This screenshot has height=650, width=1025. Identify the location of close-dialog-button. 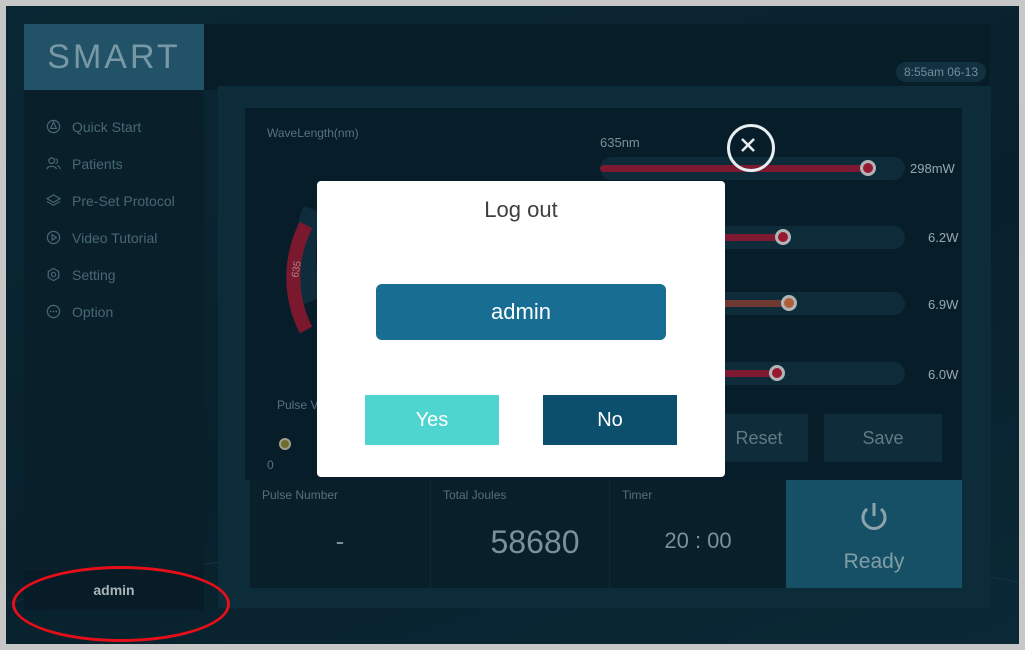
(751, 148).